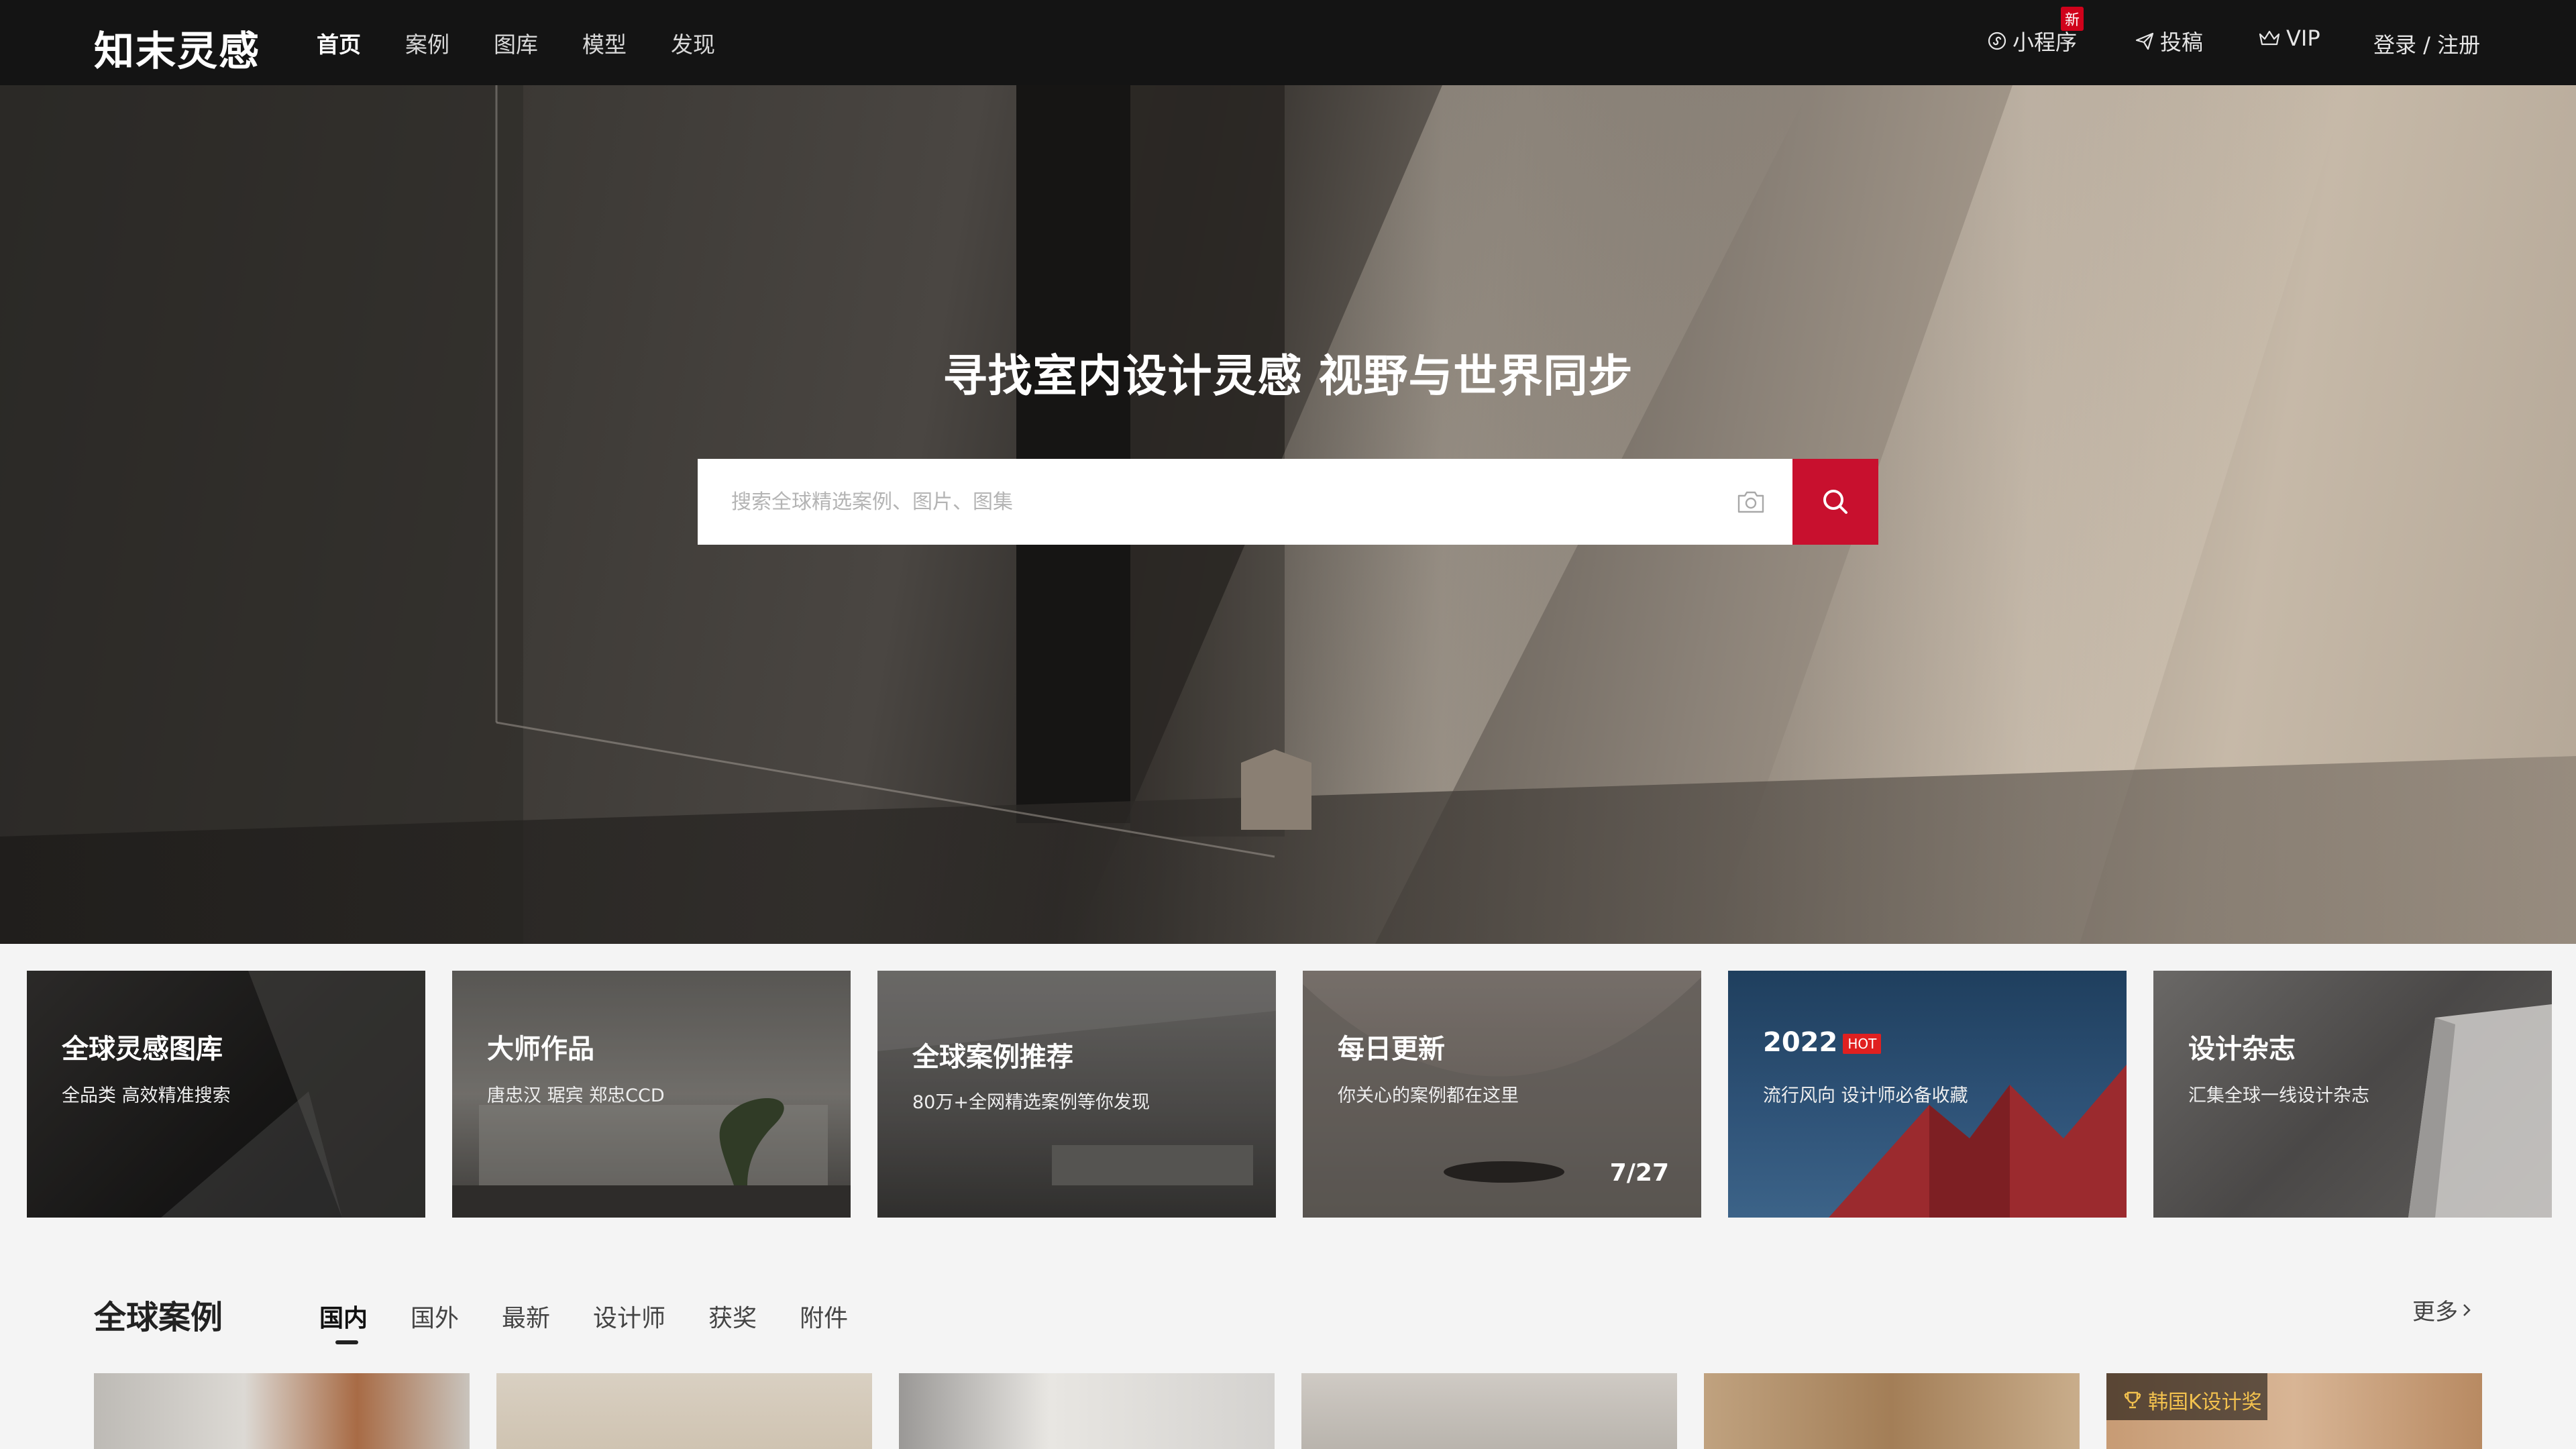 This screenshot has height=1449, width=2576. What do you see at coordinates (2242, 1049) in the screenshot?
I see `card-title: 设计杂志` at bounding box center [2242, 1049].